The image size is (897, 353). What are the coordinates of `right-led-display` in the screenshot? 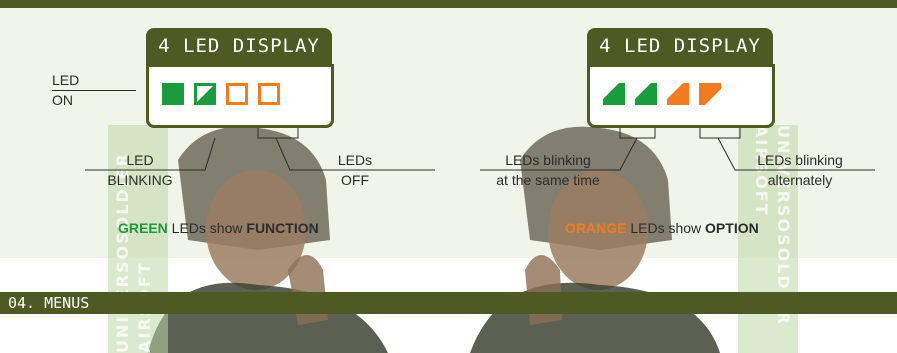 It's located at (681, 96).